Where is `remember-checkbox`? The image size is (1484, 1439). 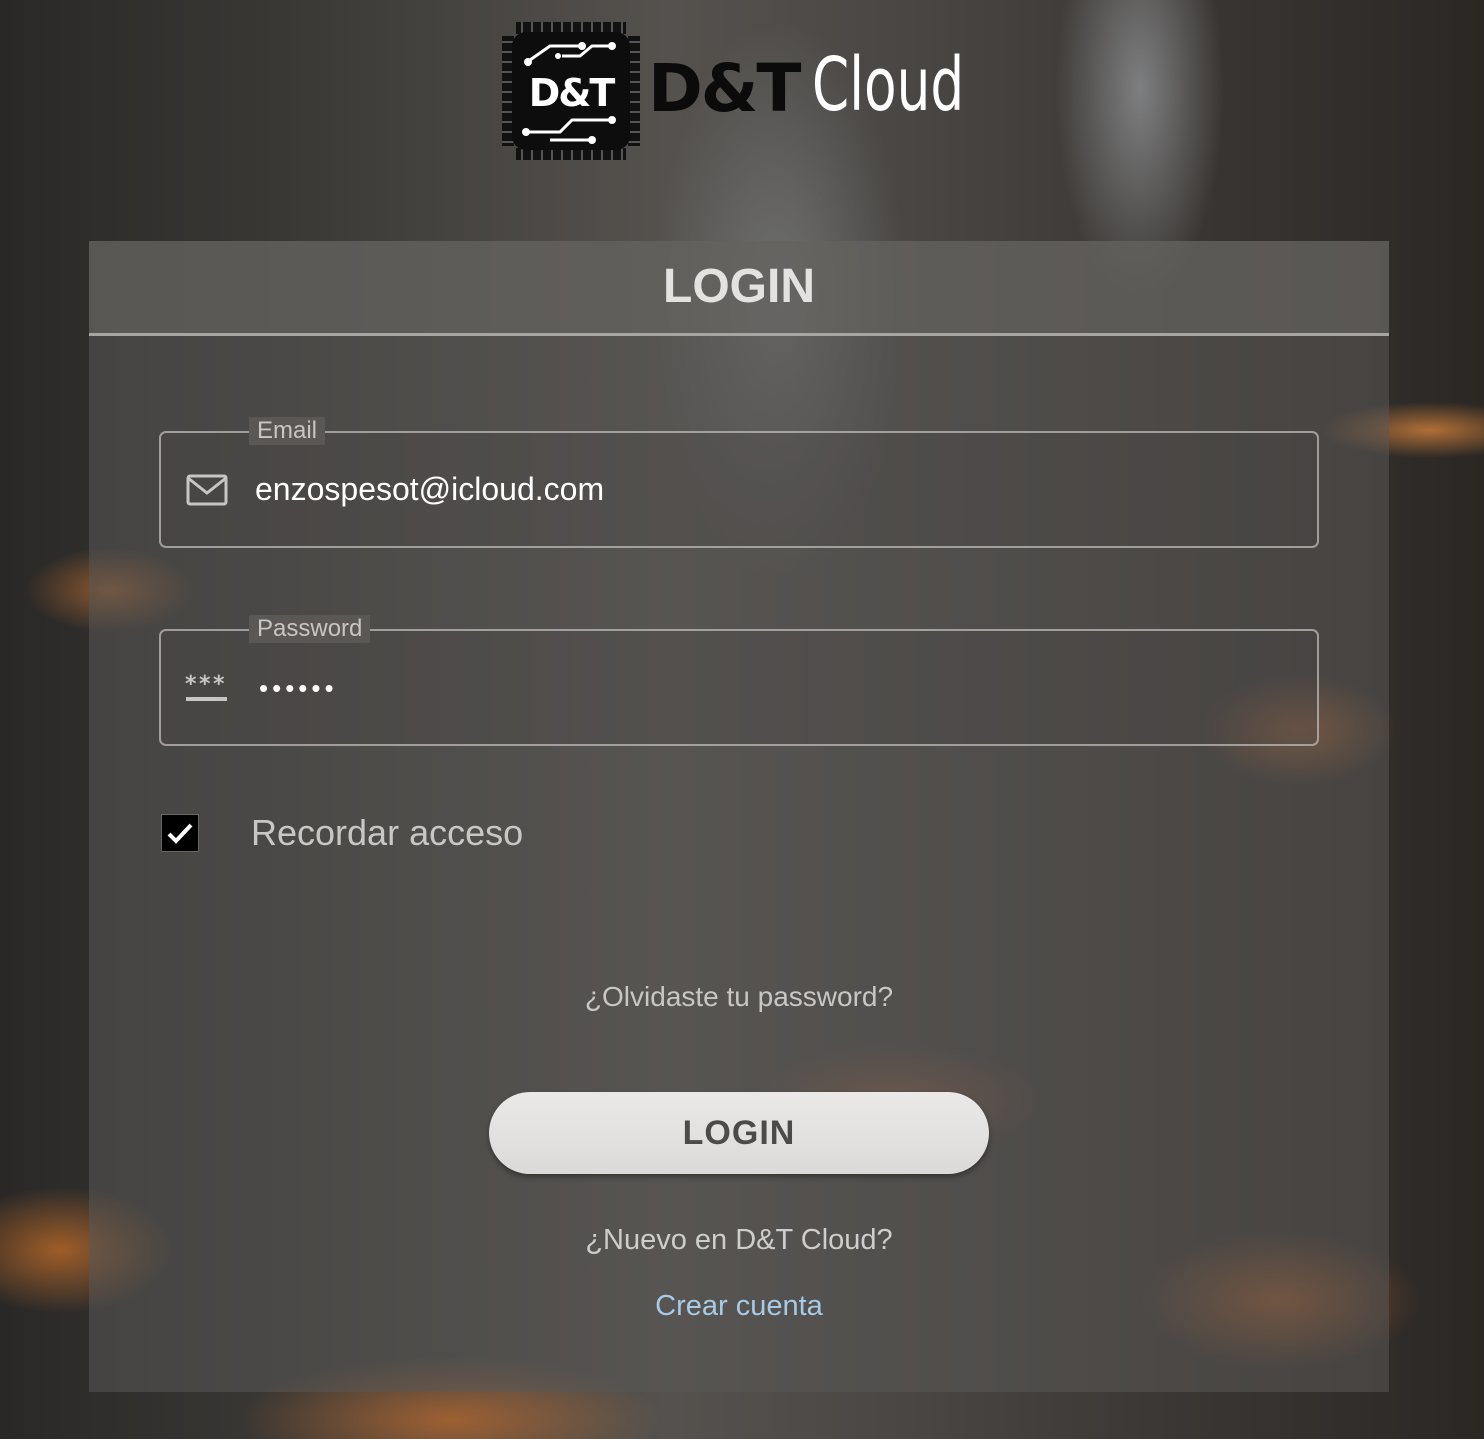
remember-checkbox is located at coordinates (180, 833).